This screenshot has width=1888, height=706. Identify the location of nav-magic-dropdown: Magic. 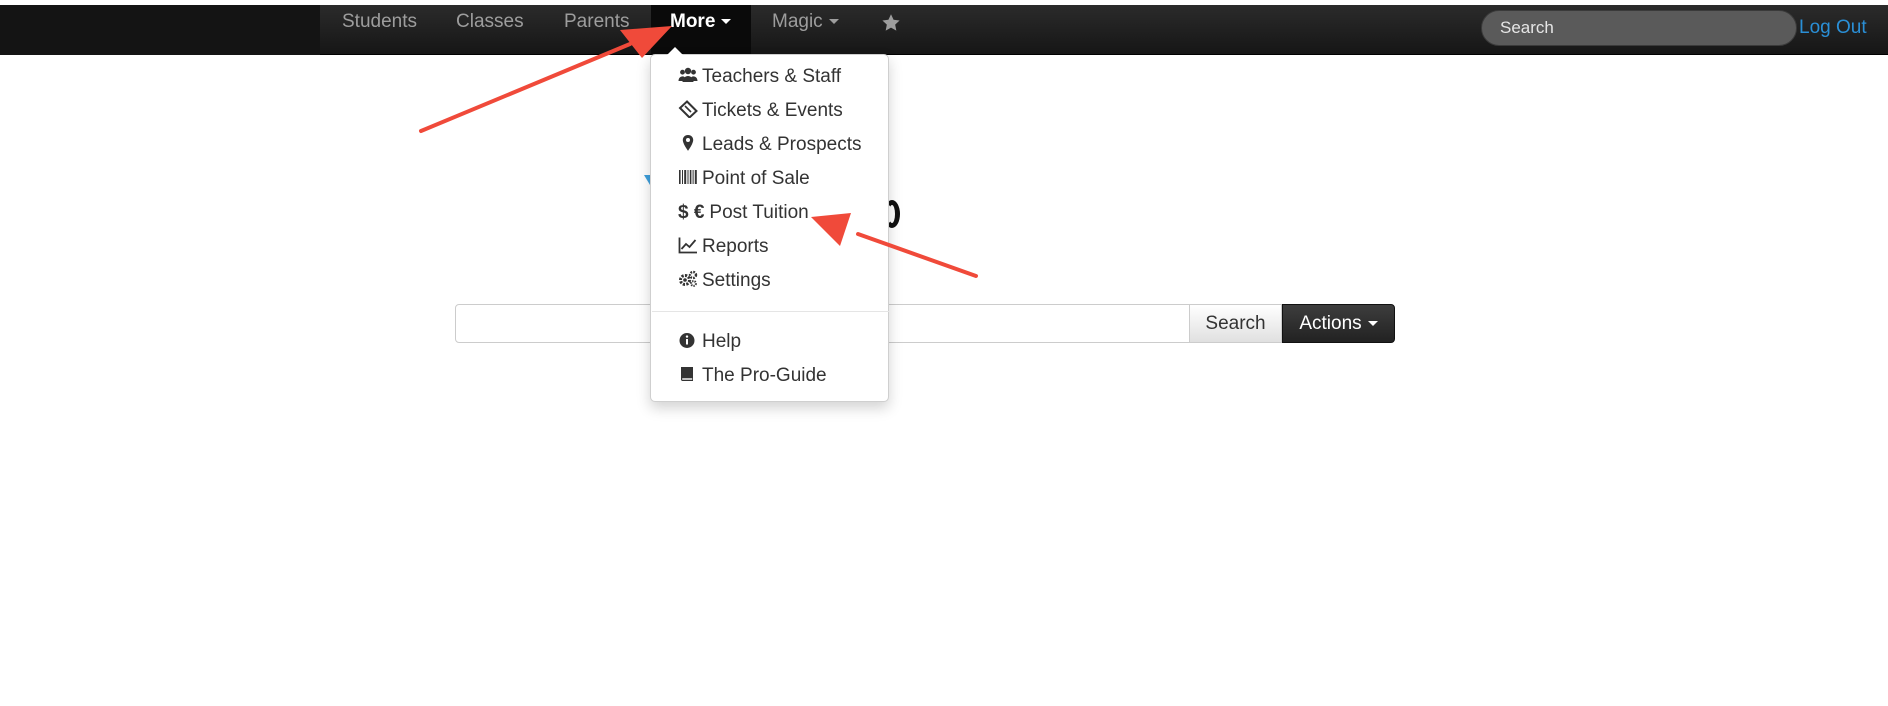
(805, 30).